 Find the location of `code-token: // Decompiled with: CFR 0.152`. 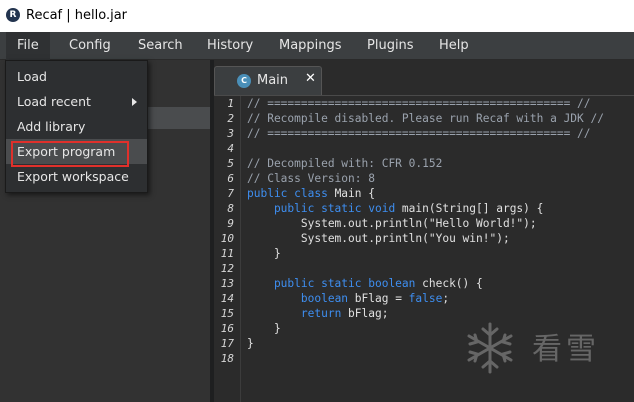

code-token: // Decompiled with: CFR 0.152 is located at coordinates (345, 163).